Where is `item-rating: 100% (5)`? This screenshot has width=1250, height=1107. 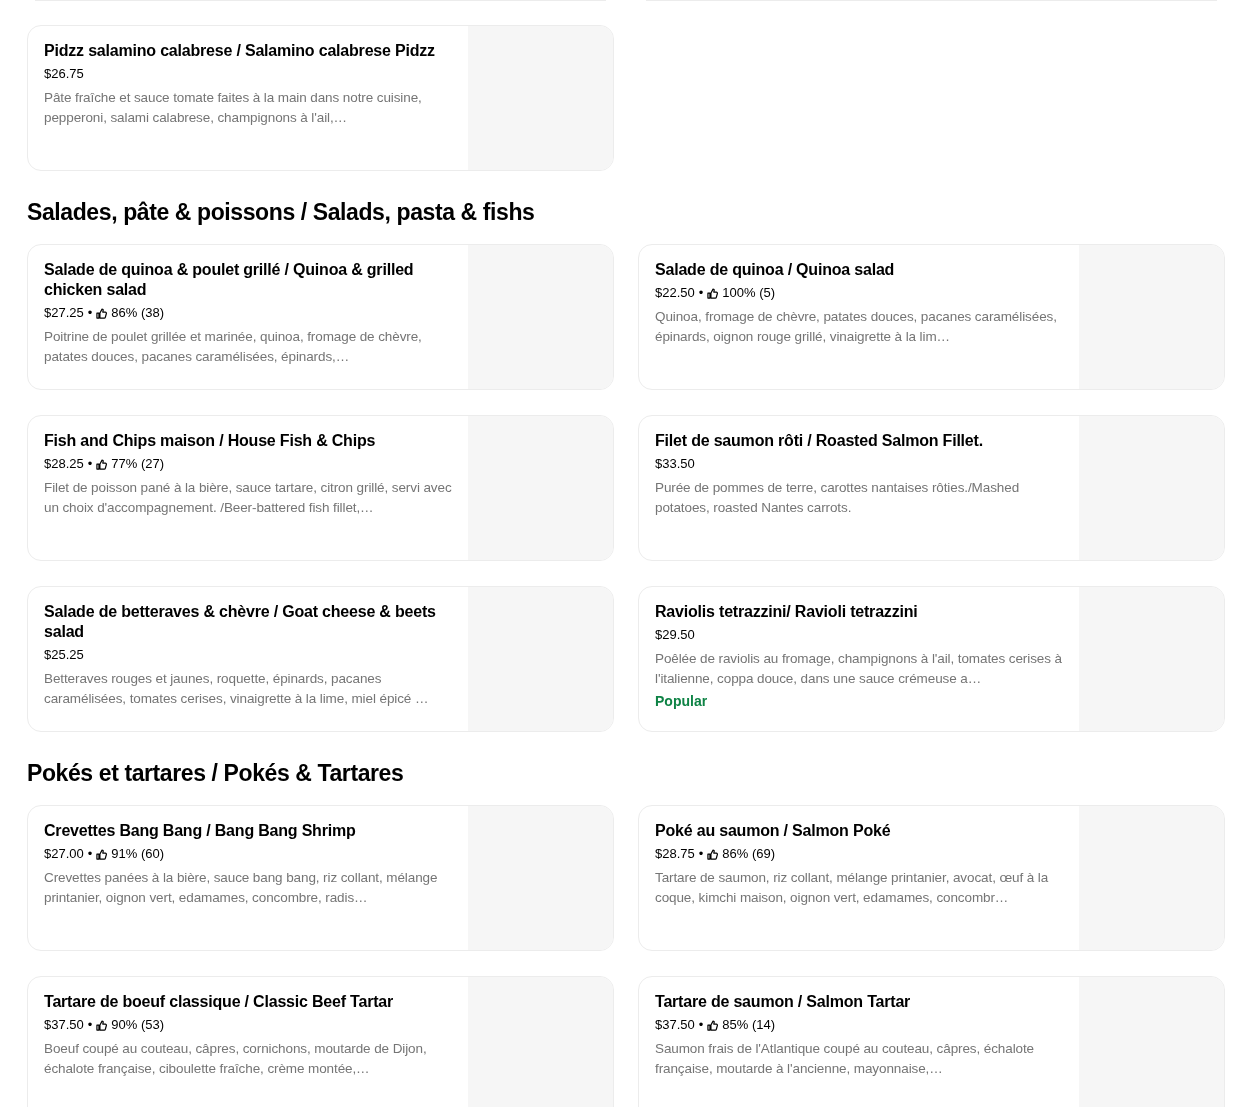 item-rating: 100% (5) is located at coordinates (749, 293).